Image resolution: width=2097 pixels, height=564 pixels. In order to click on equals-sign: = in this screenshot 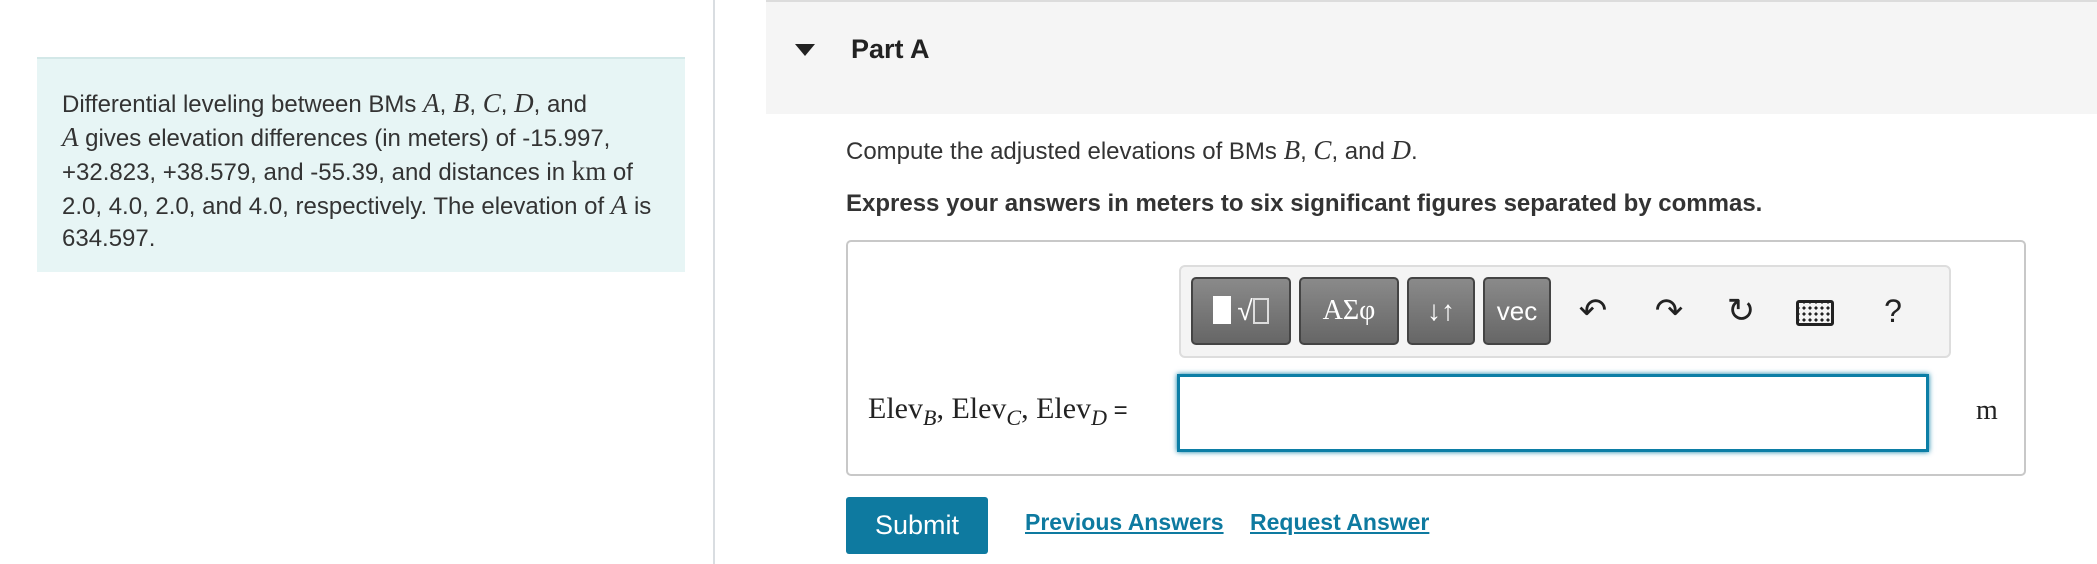, I will do `click(1117, 410)`.